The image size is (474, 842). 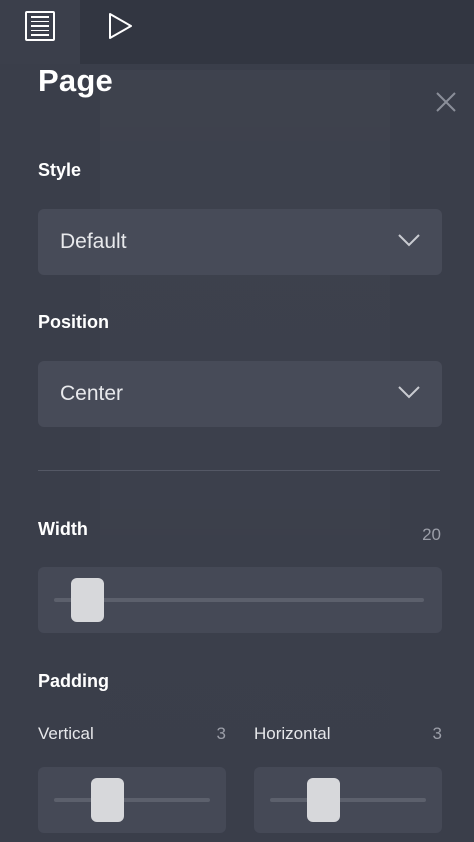 I want to click on position-label: Position, so click(x=73, y=322).